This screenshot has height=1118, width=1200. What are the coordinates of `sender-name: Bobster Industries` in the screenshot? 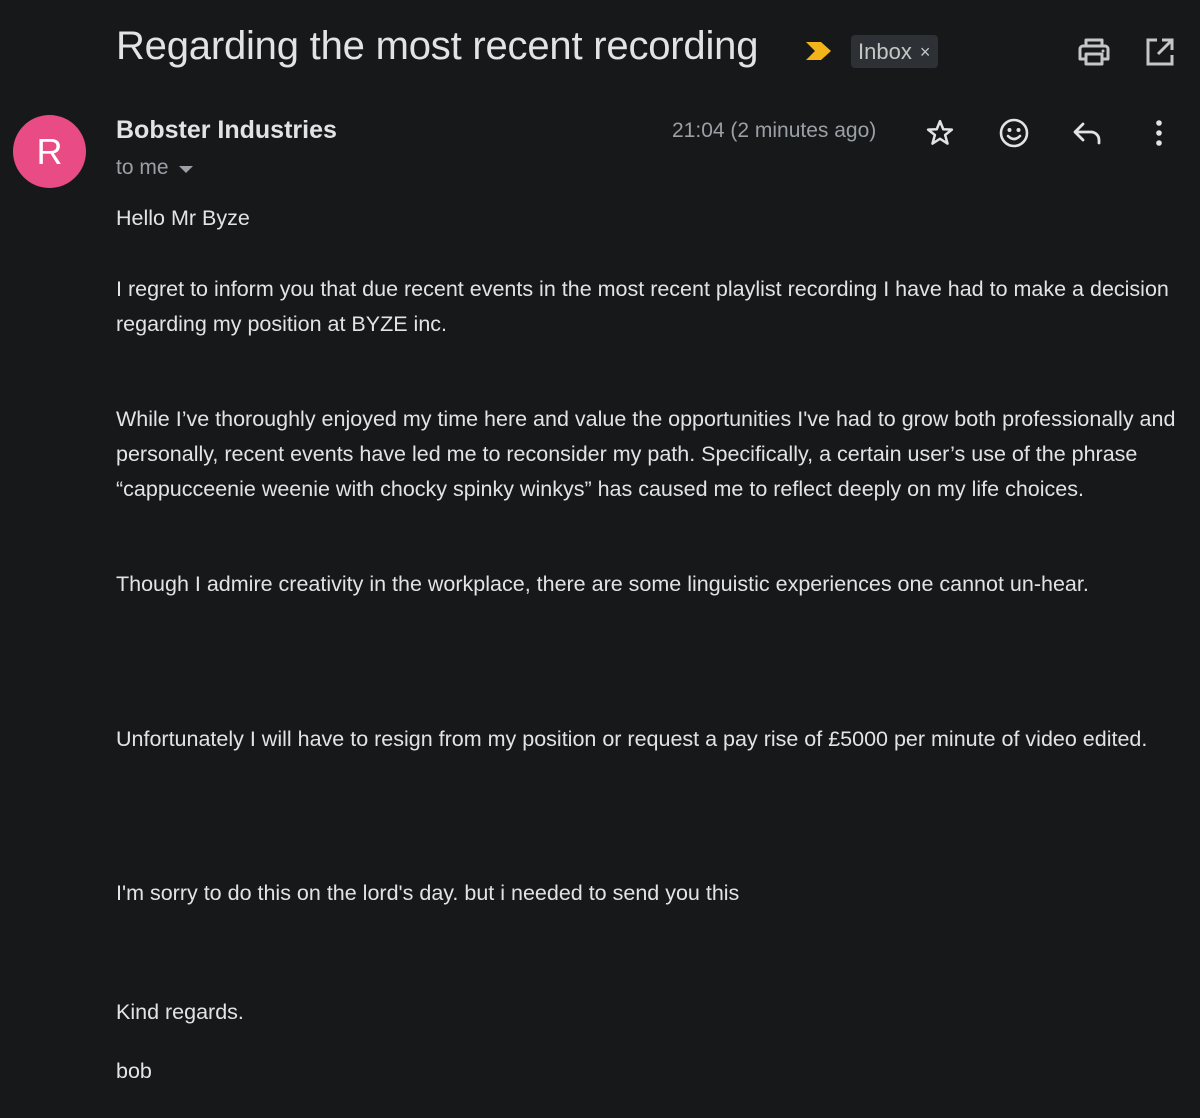 It's located at (226, 130).